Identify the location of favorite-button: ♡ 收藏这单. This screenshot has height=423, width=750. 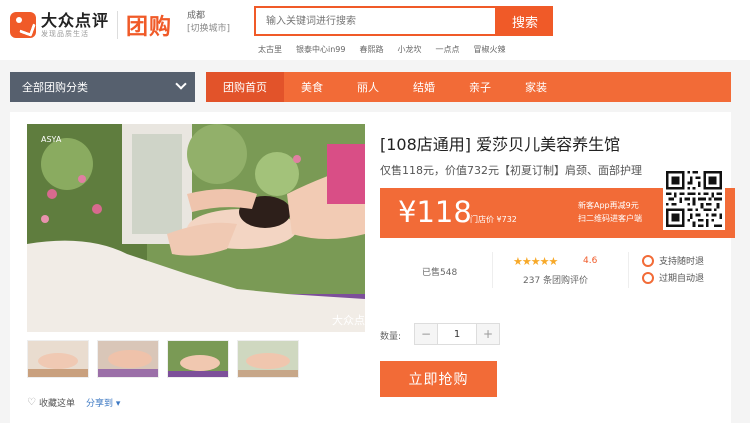
(51, 402).